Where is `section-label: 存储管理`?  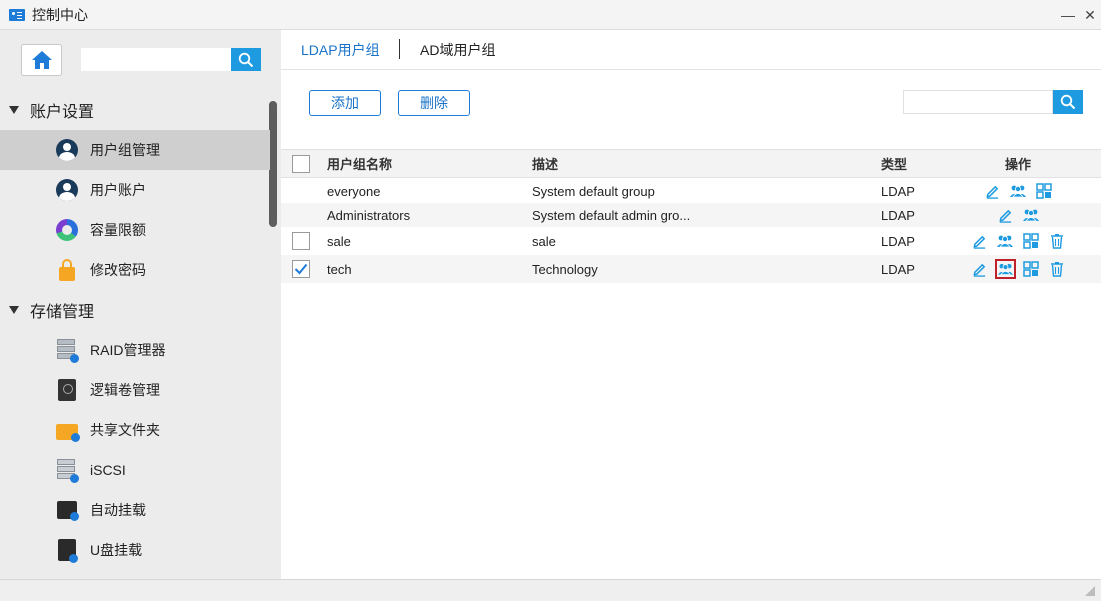 section-label: 存储管理 is located at coordinates (62, 312).